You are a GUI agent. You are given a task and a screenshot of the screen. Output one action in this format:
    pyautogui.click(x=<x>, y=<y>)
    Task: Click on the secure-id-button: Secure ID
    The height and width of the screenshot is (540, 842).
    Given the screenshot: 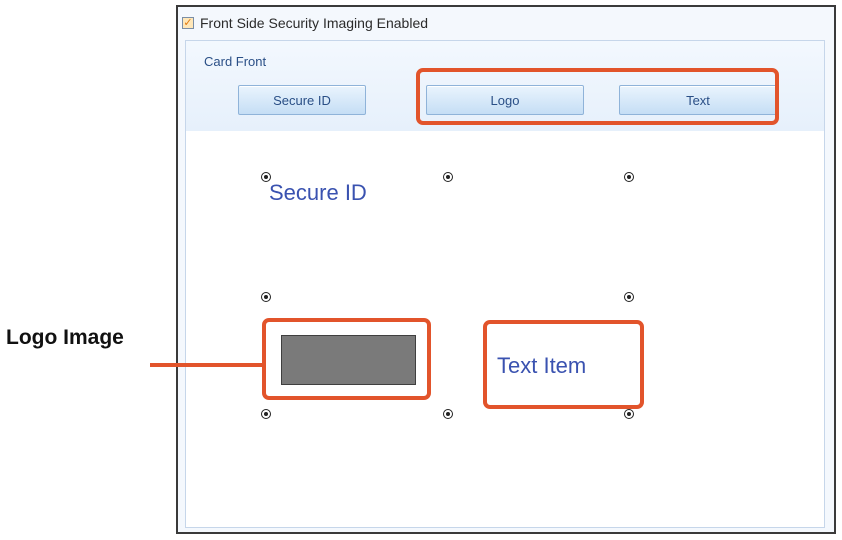 What is the action you would take?
    pyautogui.click(x=302, y=100)
    